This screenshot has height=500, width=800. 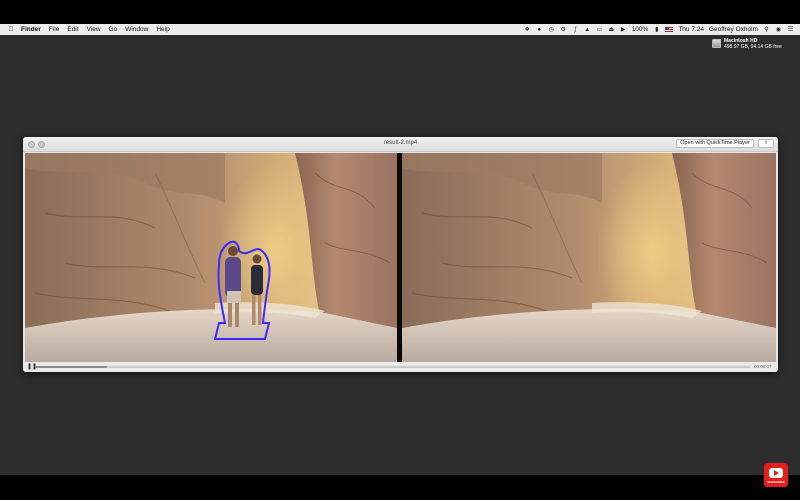 I want to click on macintosh-hd-drive: Macintosh HD 498.97 GB, 94.14 GB free, so click(x=747, y=44).